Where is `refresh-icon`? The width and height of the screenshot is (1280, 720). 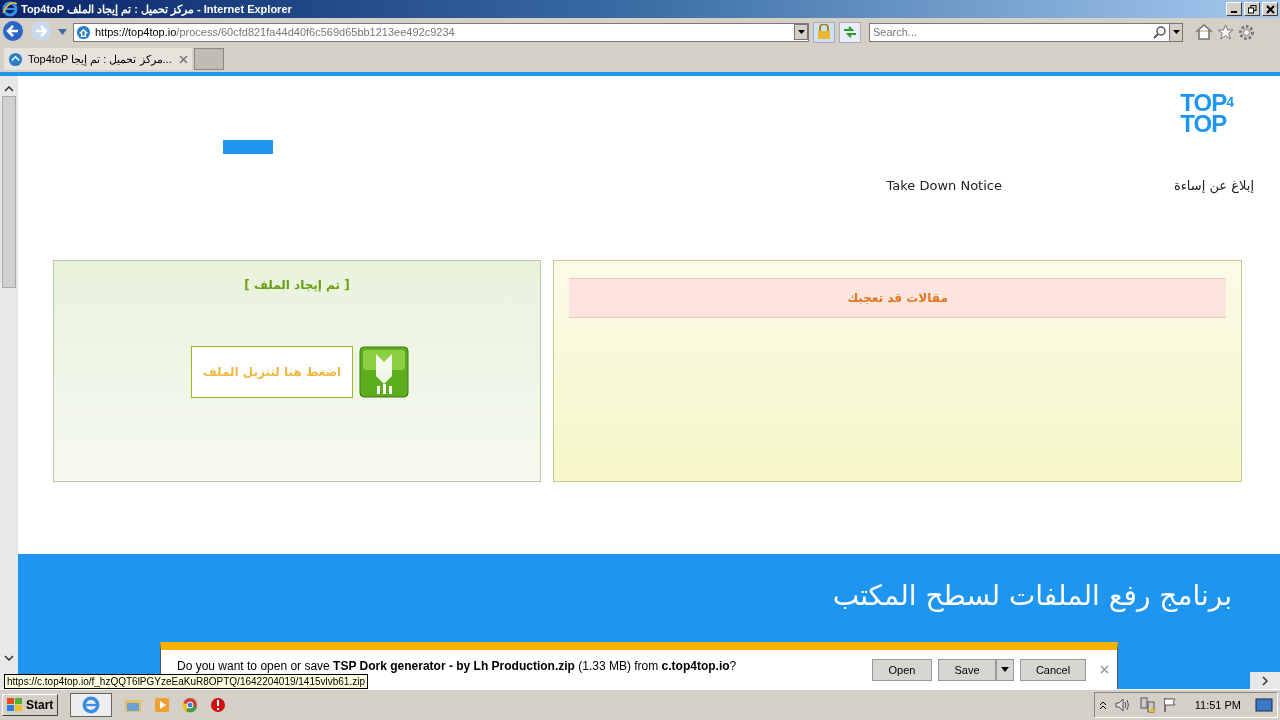
refresh-icon is located at coordinates (850, 32).